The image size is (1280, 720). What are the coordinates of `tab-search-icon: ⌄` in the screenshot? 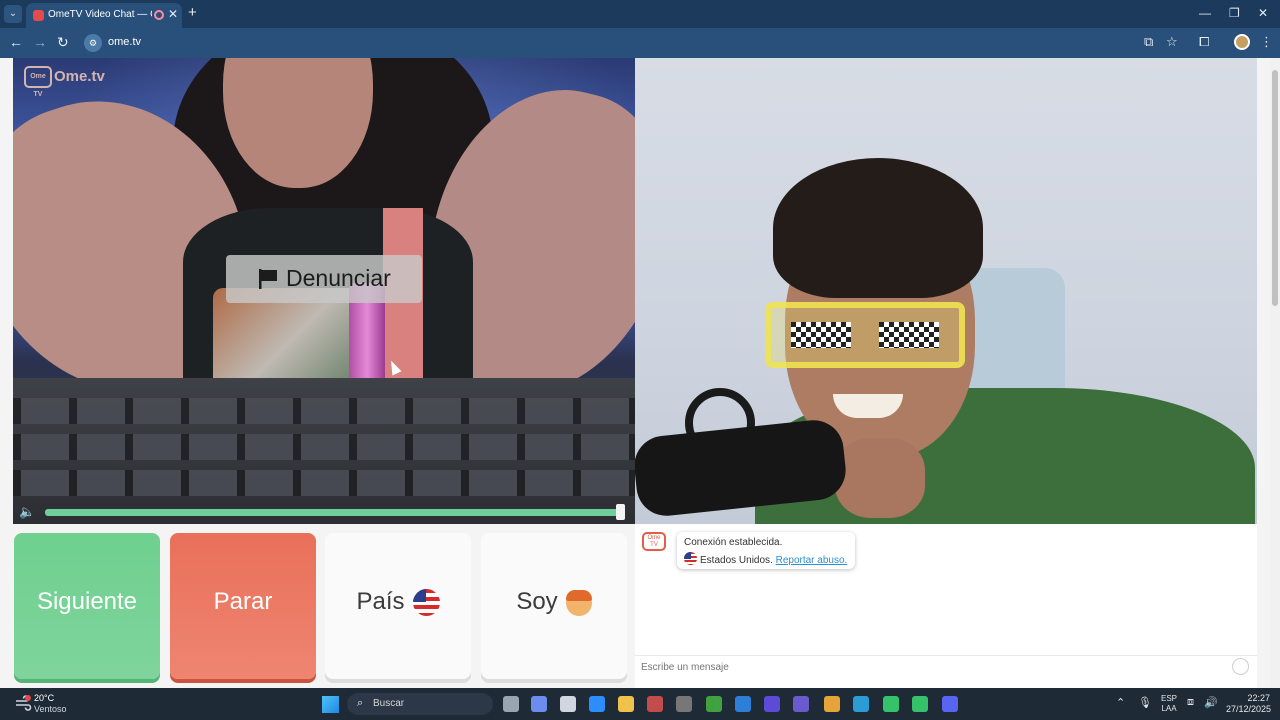 It's located at (13, 14).